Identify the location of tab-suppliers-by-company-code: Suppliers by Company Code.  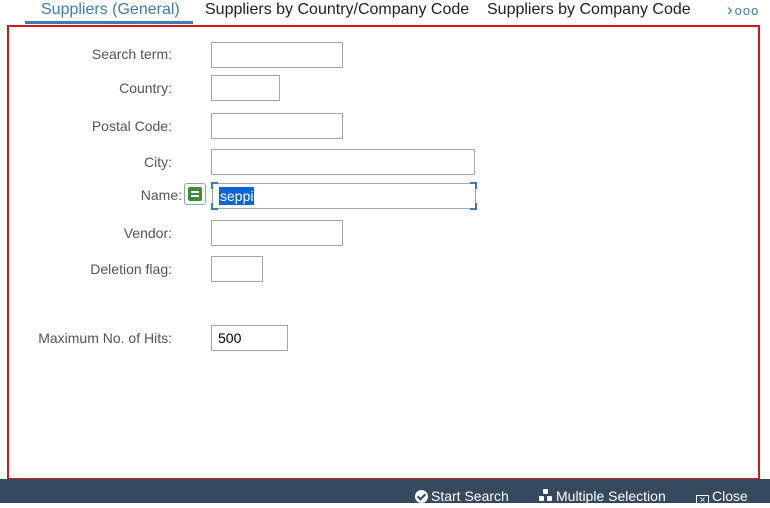
(589, 11).